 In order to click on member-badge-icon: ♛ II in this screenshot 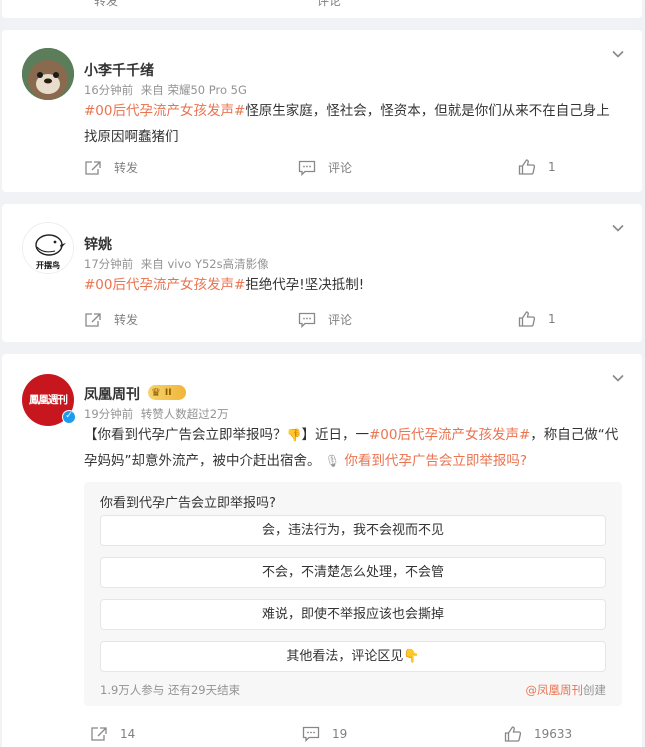, I will do `click(167, 392)`.